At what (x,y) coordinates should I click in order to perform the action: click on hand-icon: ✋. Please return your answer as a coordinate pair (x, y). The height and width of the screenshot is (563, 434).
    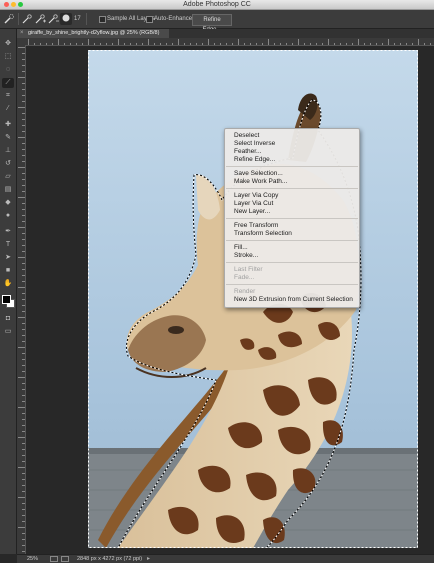
    Looking at the image, I should click on (8, 284).